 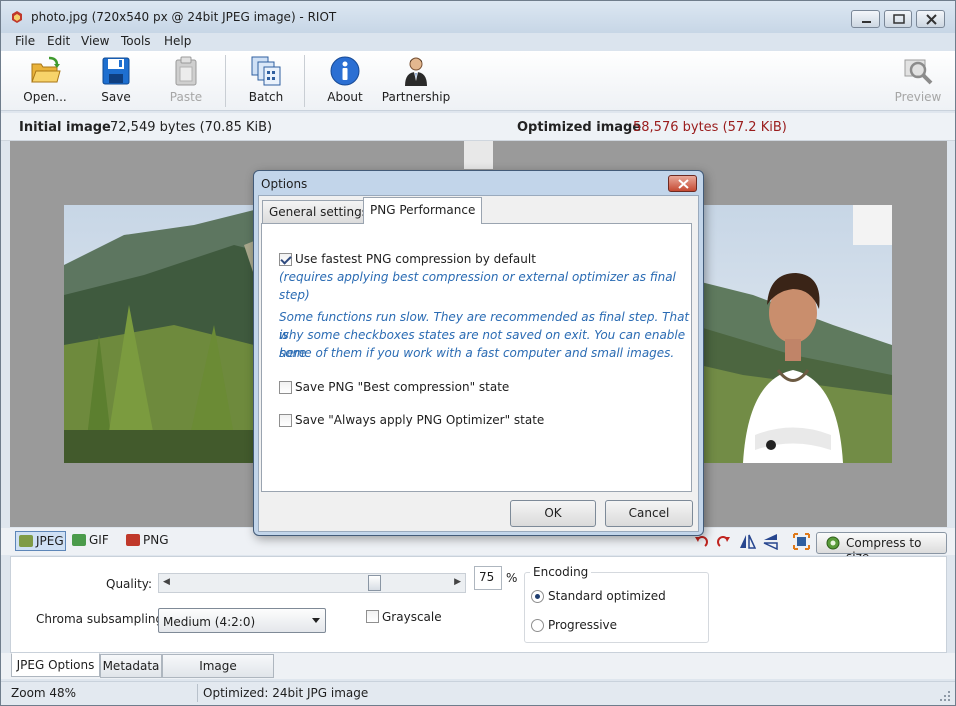 I want to click on paste-button: Paste, so click(x=186, y=80).